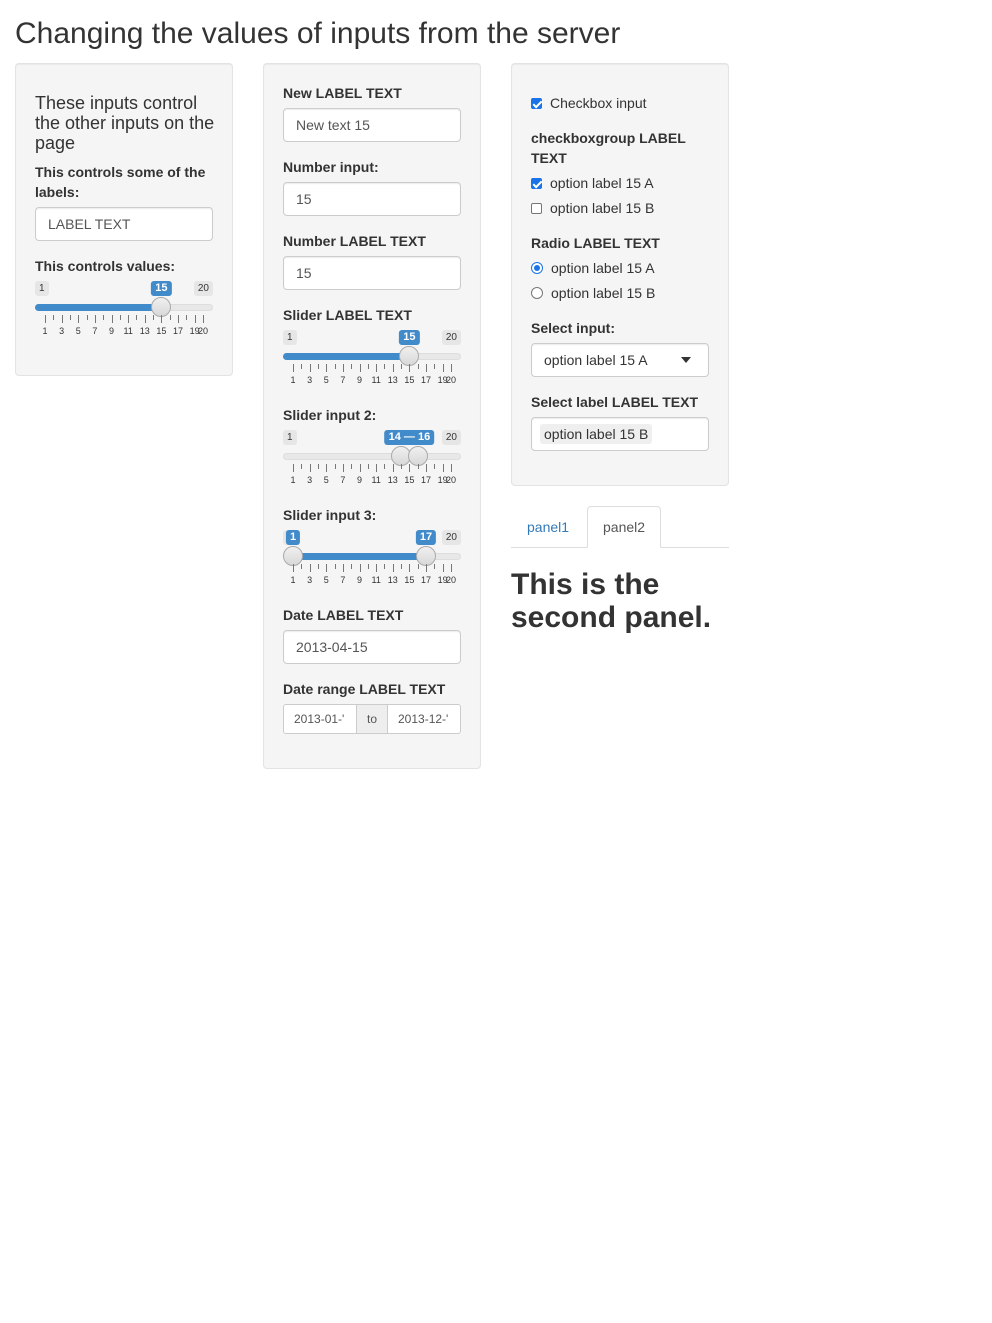 This screenshot has width=992, height=1323. Describe the element at coordinates (593, 293) in the screenshot. I see `radio-option-b: option label 15 B` at that location.